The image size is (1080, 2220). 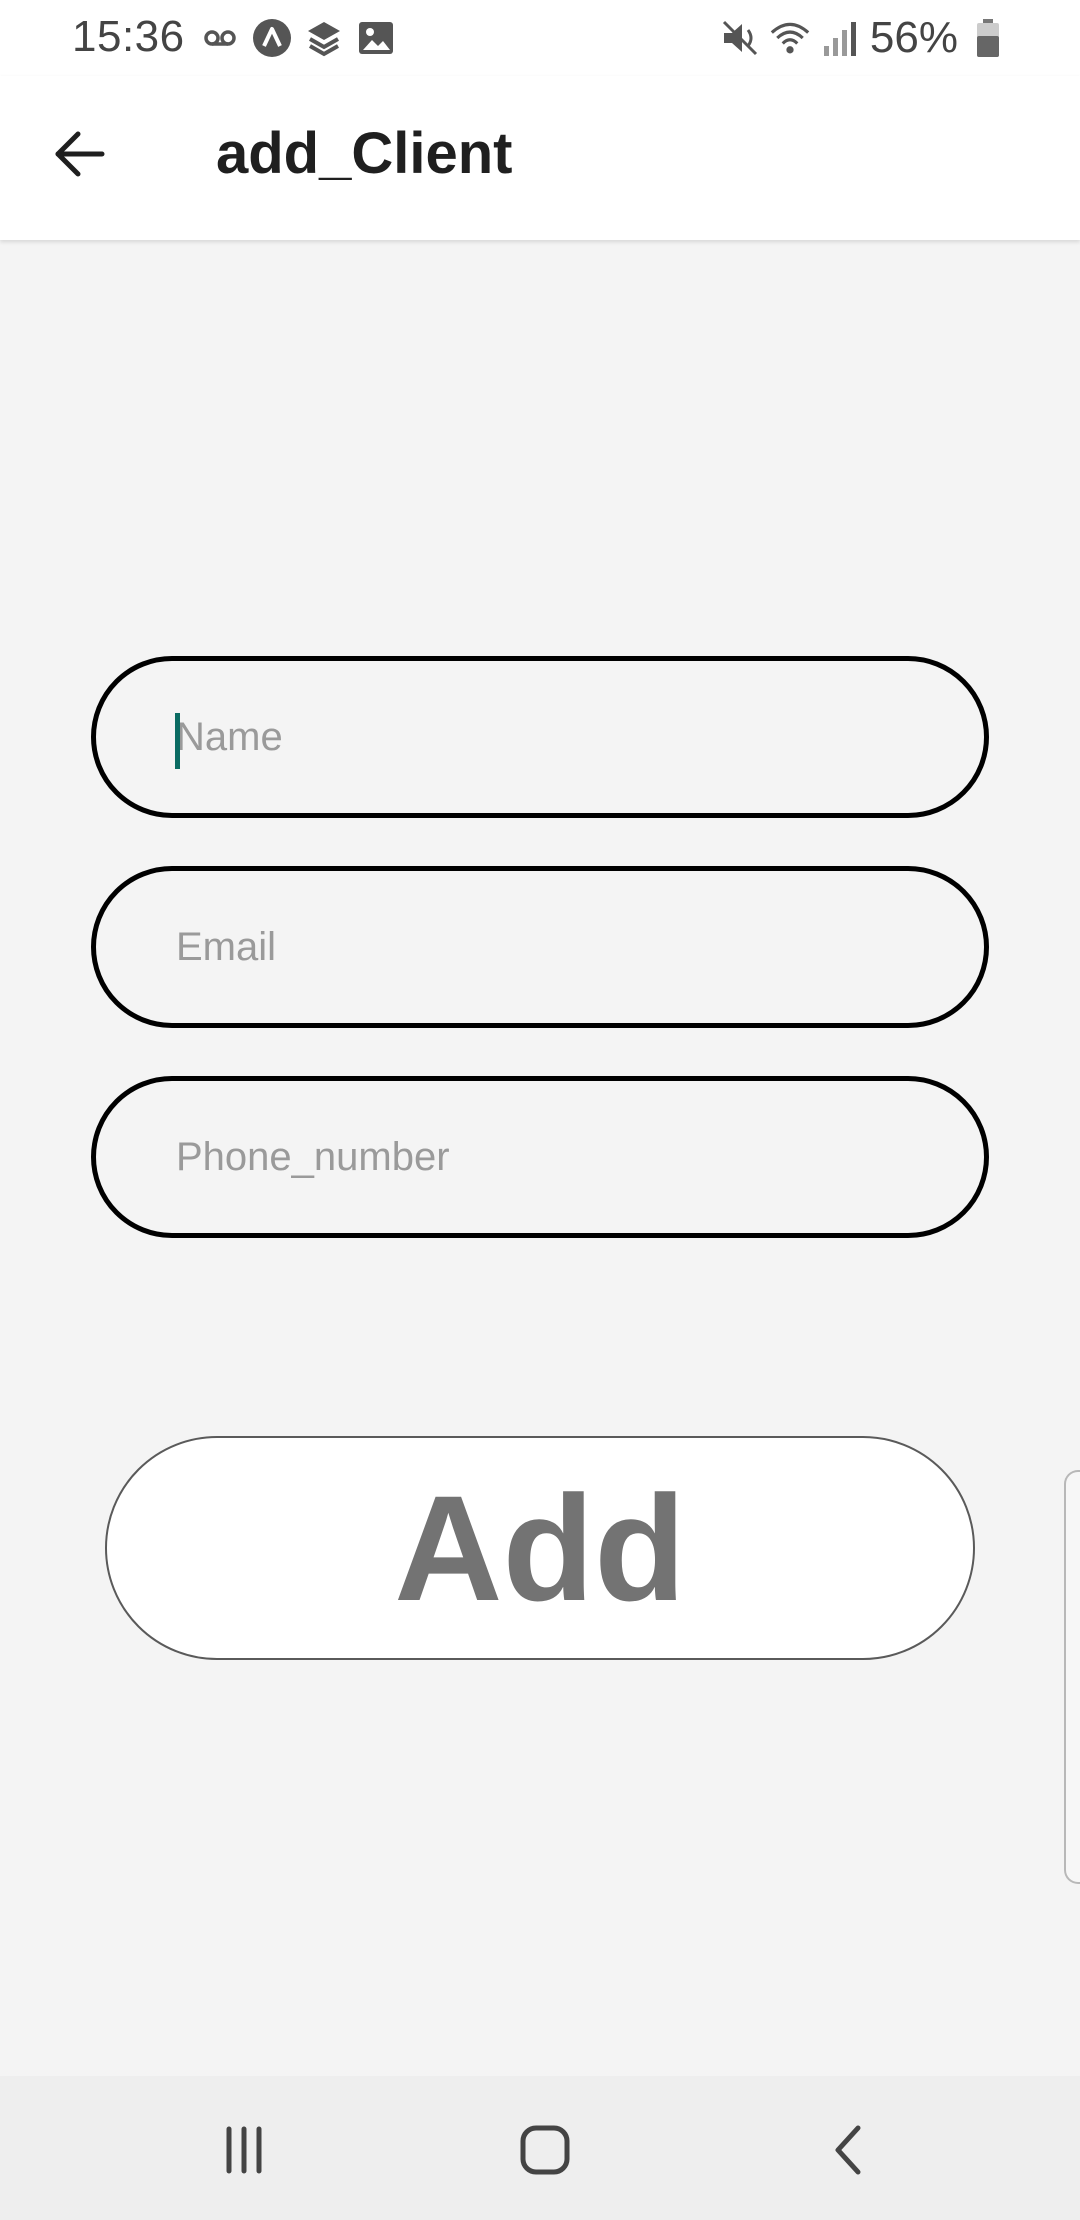 I want to click on status-left-icons, so click(x=298, y=38).